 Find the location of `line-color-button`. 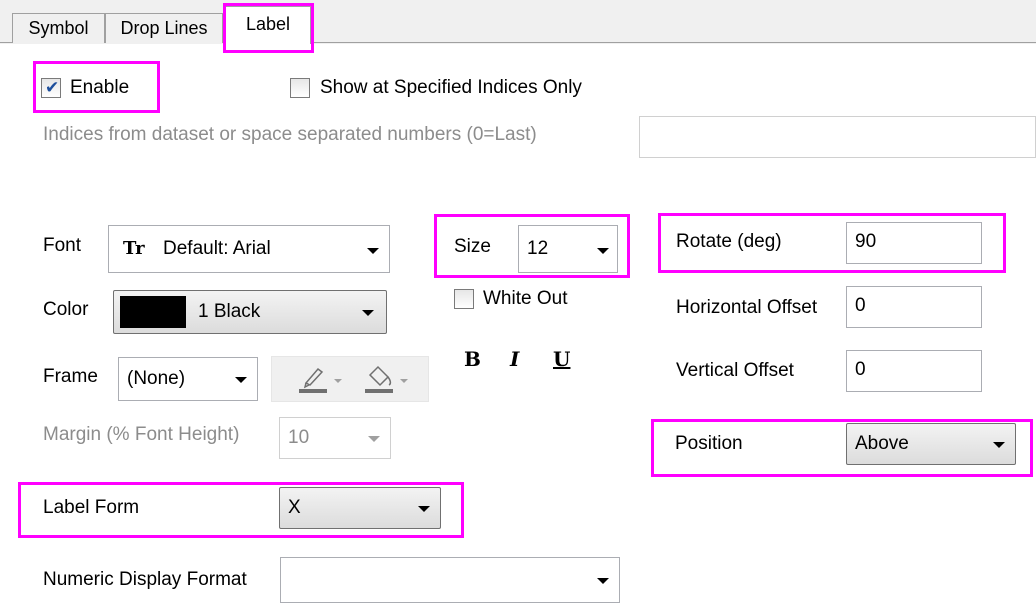

line-color-button is located at coordinates (313, 378).